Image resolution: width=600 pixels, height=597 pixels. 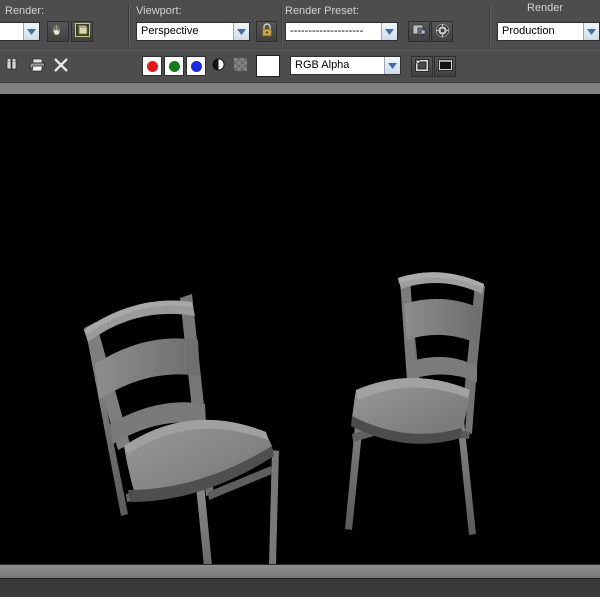 What do you see at coordinates (159, 11) in the screenshot?
I see `viewport-label: Viewport:` at bounding box center [159, 11].